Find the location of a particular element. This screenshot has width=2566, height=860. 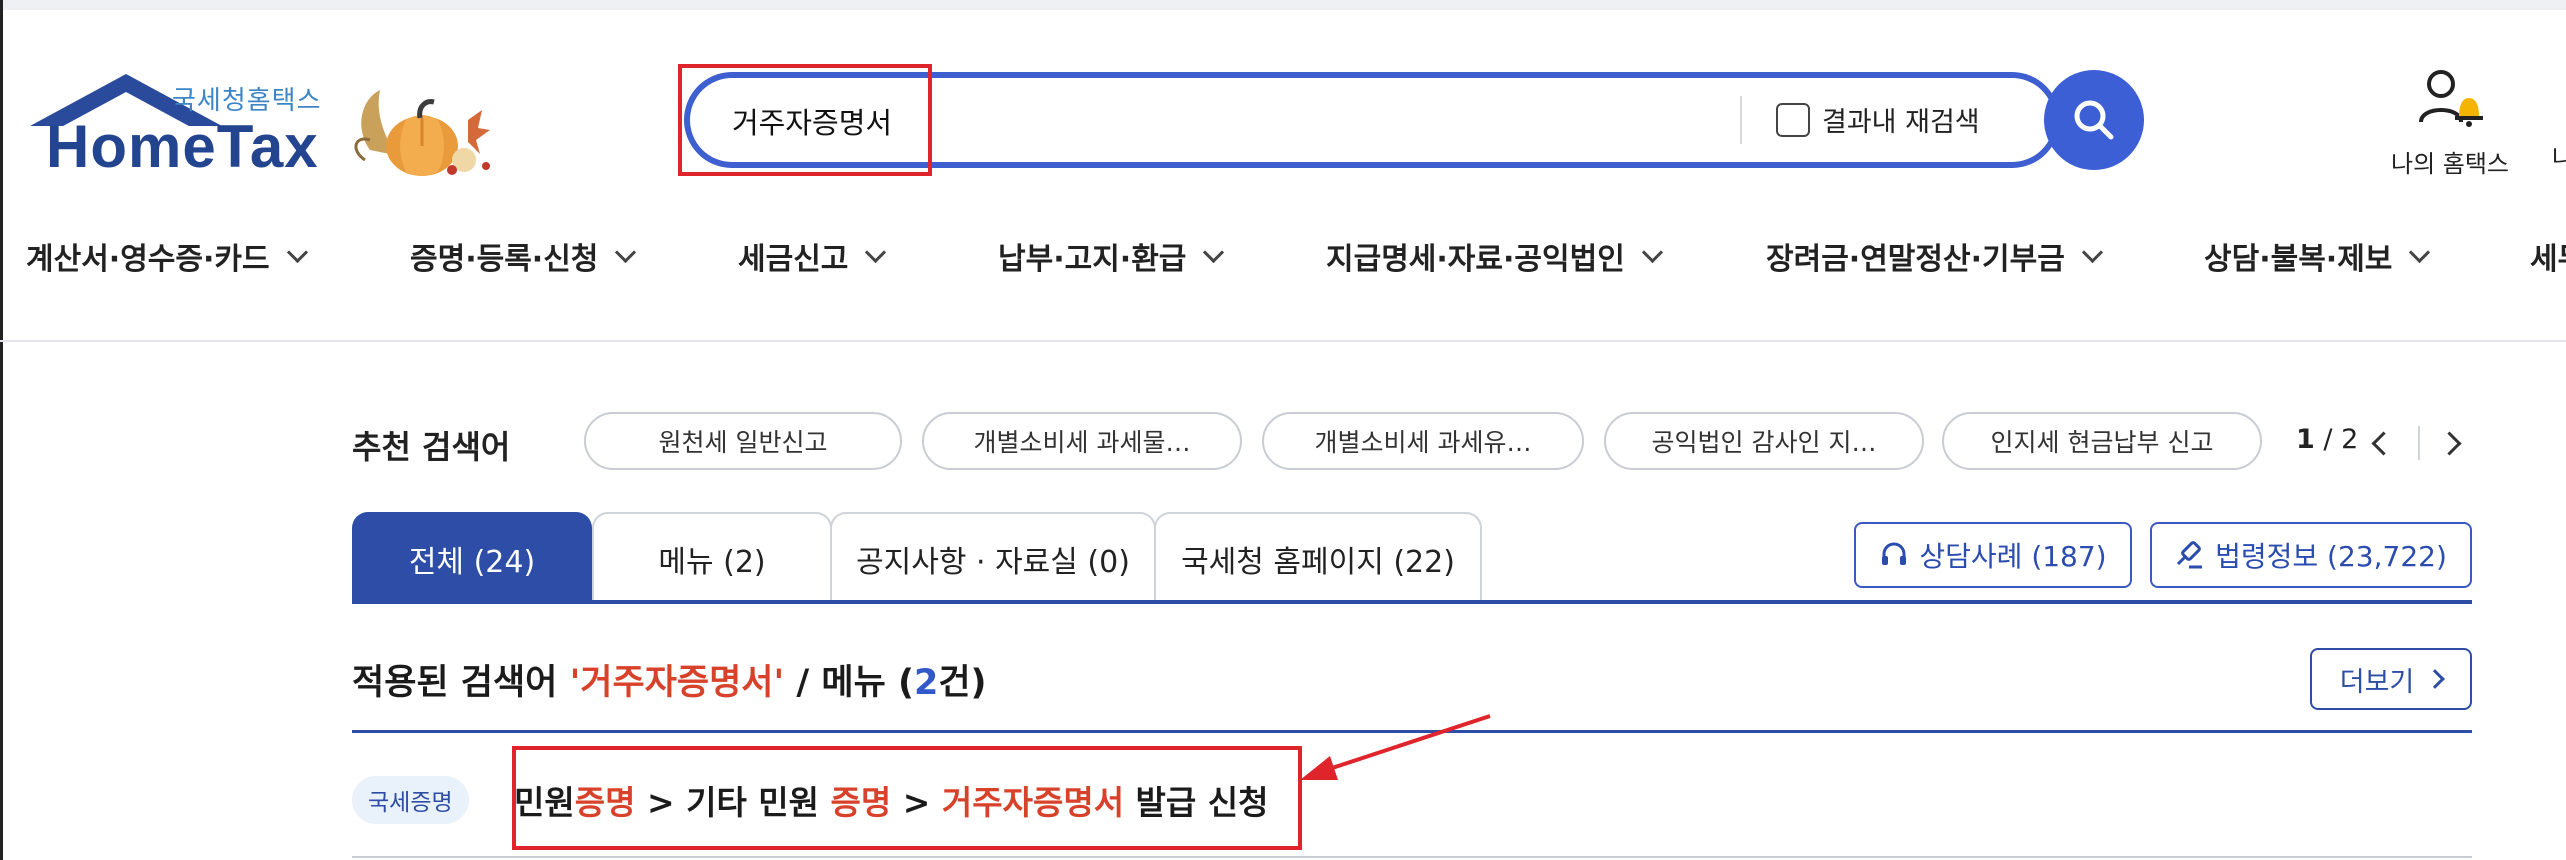

applied-search-heading: 적용된 검색어 '거주자증명서' / 메뉴 (2건) is located at coordinates (669, 683).